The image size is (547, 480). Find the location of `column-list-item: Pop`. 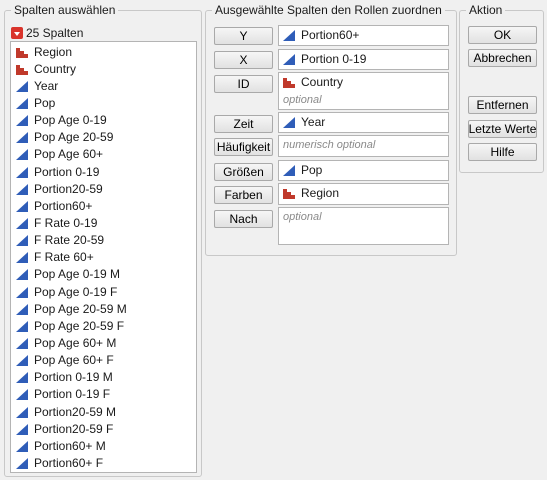

column-list-item: Pop is located at coordinates (103, 102).